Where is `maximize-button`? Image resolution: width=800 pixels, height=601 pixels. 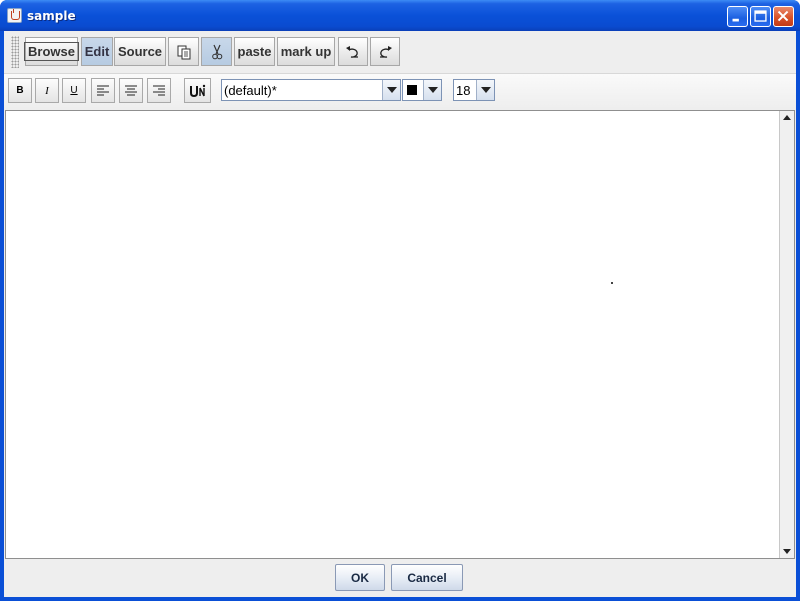
maximize-button is located at coordinates (760, 16).